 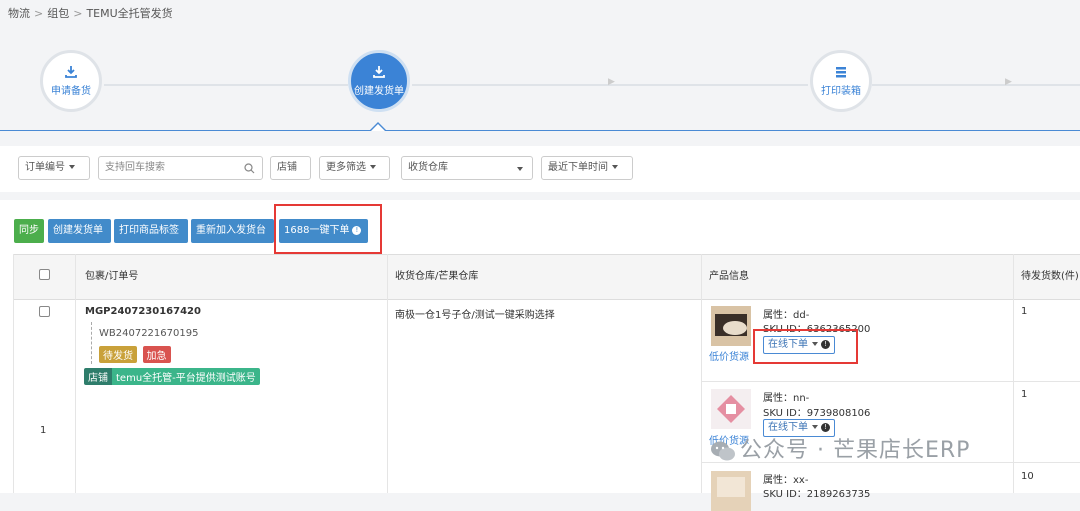 What do you see at coordinates (825, 427) in the screenshot?
I see `info-icon: !` at bounding box center [825, 427].